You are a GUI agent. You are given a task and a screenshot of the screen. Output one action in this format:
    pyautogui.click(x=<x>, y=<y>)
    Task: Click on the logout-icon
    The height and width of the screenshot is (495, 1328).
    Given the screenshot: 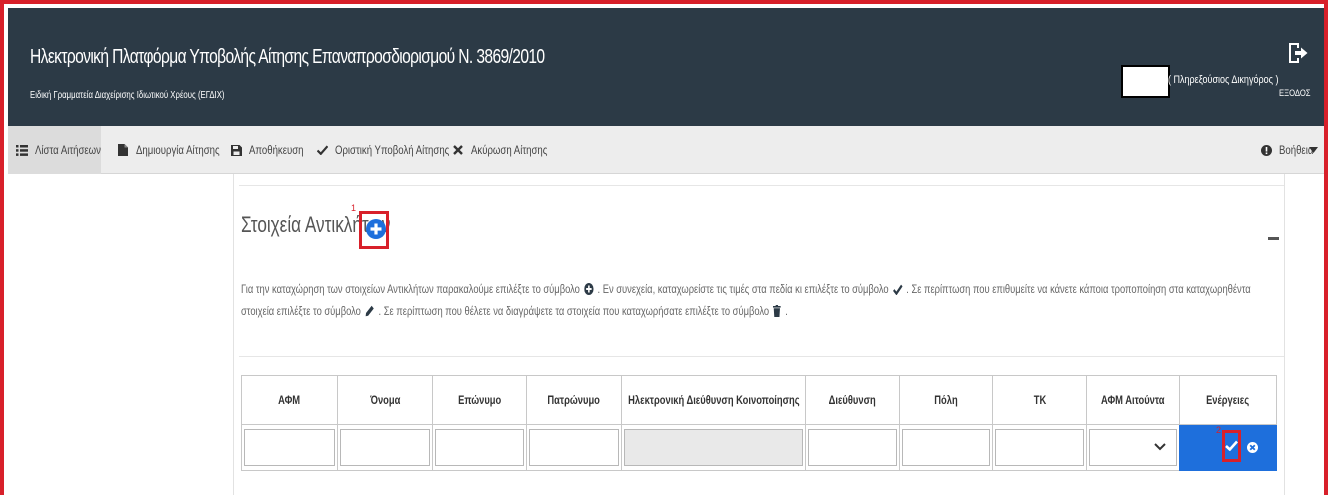 What is the action you would take?
    pyautogui.click(x=1298, y=53)
    